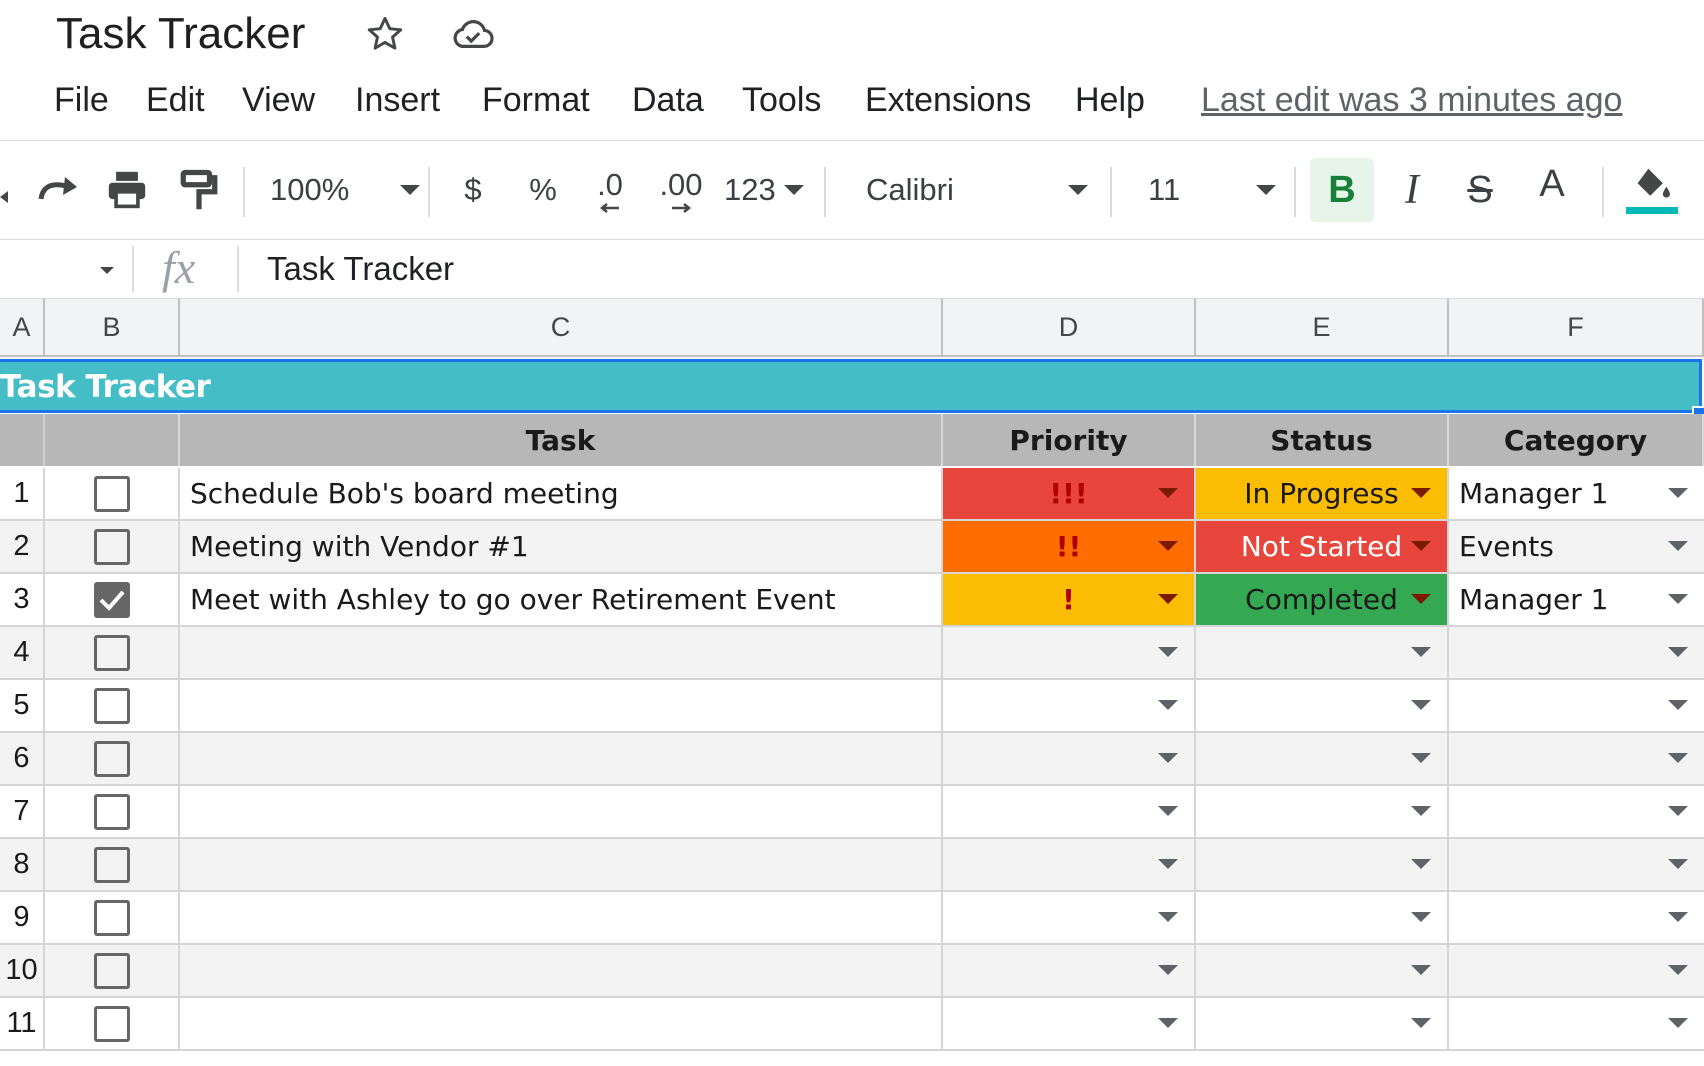 The width and height of the screenshot is (1704, 1066). Describe the element at coordinates (1069, 546) in the screenshot. I see `priority-dropdown: !!` at that location.